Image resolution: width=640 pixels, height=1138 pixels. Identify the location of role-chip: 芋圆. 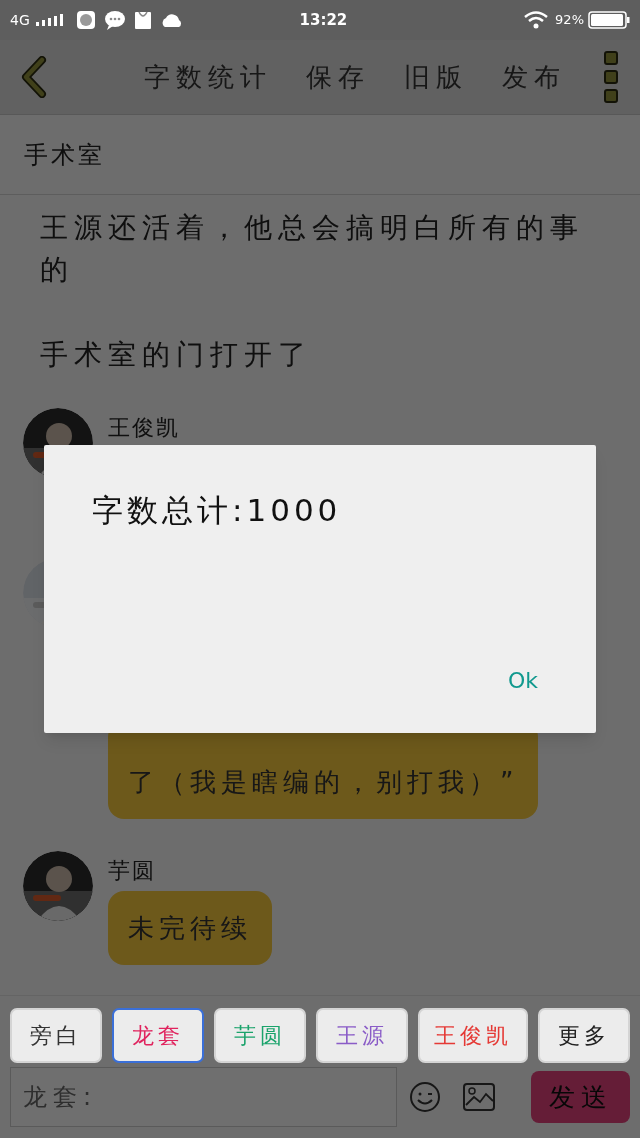
(260, 1035).